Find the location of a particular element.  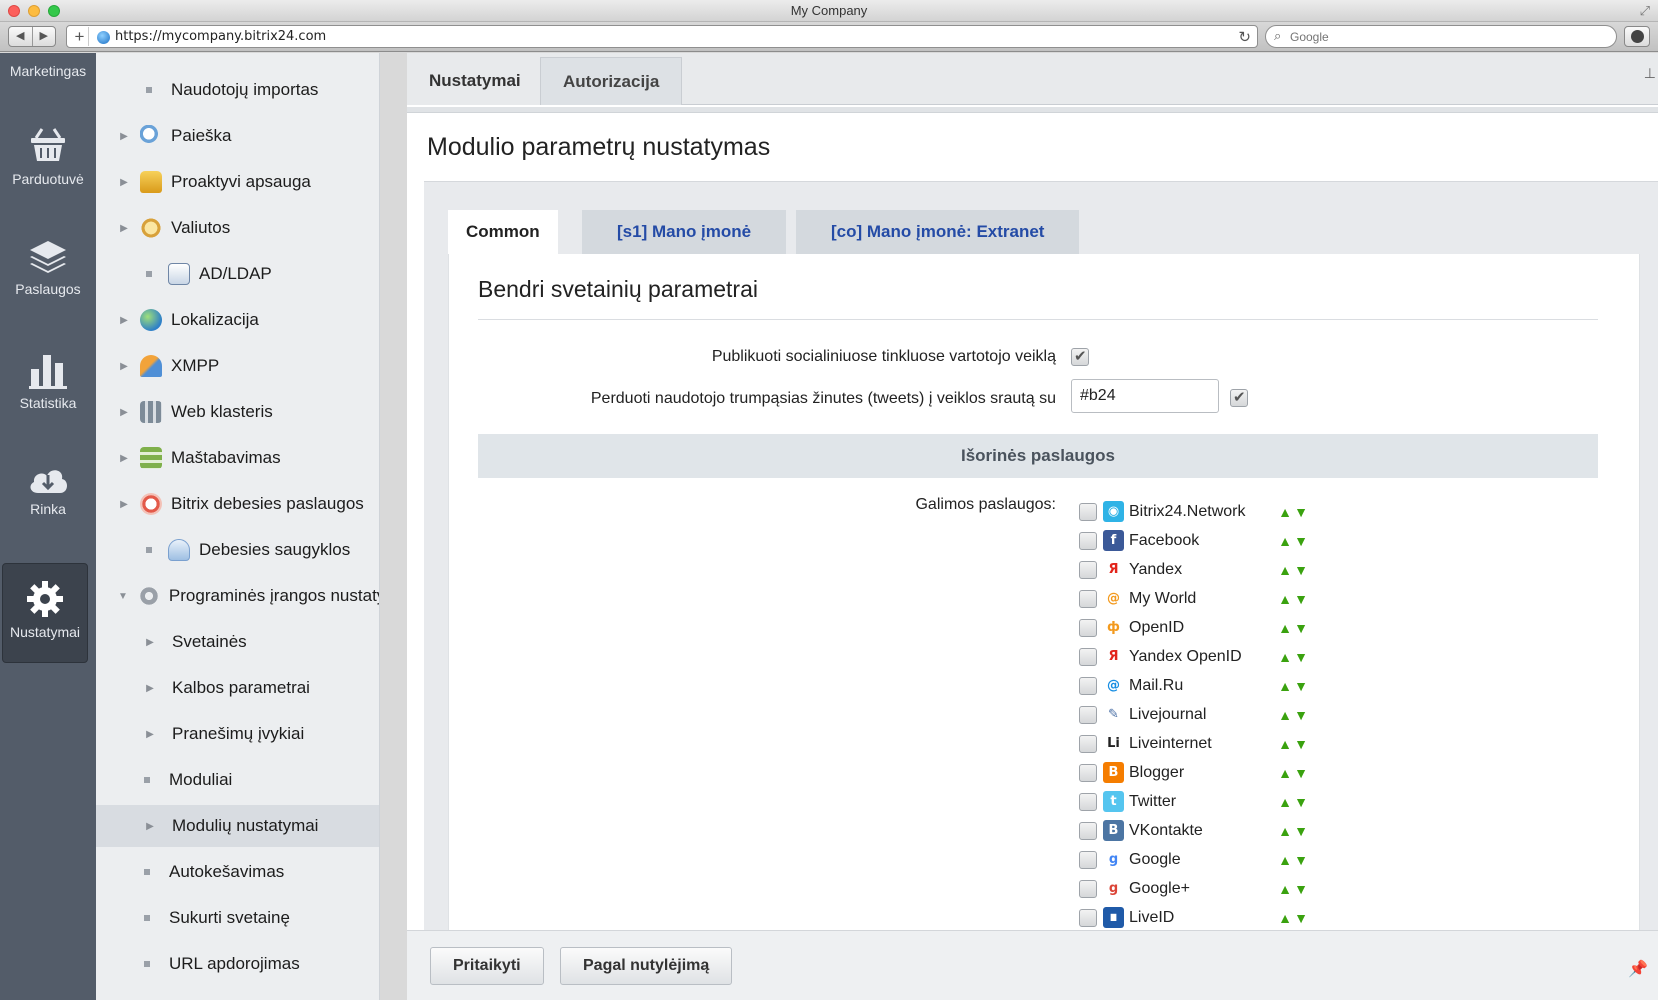

tree-item-module-settings: ▶ Modulių nustatymai is located at coordinates (237, 826).